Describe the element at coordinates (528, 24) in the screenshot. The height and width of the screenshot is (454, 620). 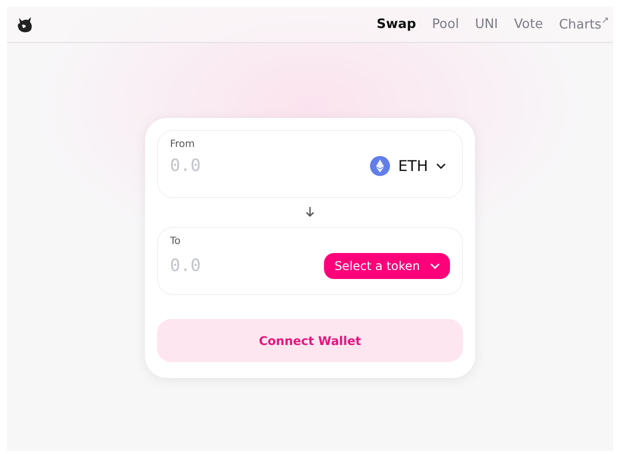
I see `nav-link: Vote` at that location.